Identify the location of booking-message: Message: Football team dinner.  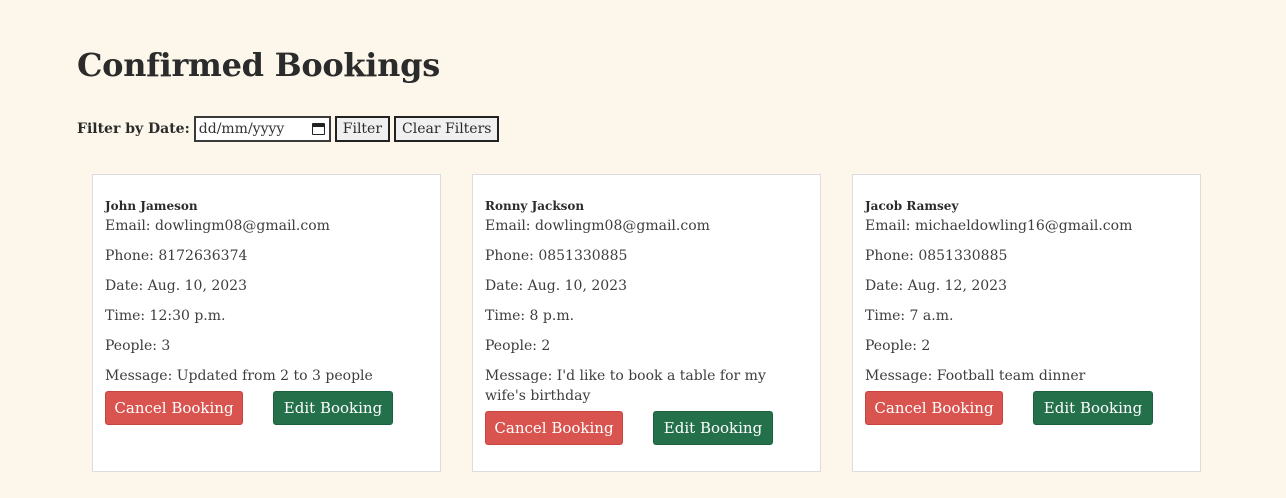
(975, 376).